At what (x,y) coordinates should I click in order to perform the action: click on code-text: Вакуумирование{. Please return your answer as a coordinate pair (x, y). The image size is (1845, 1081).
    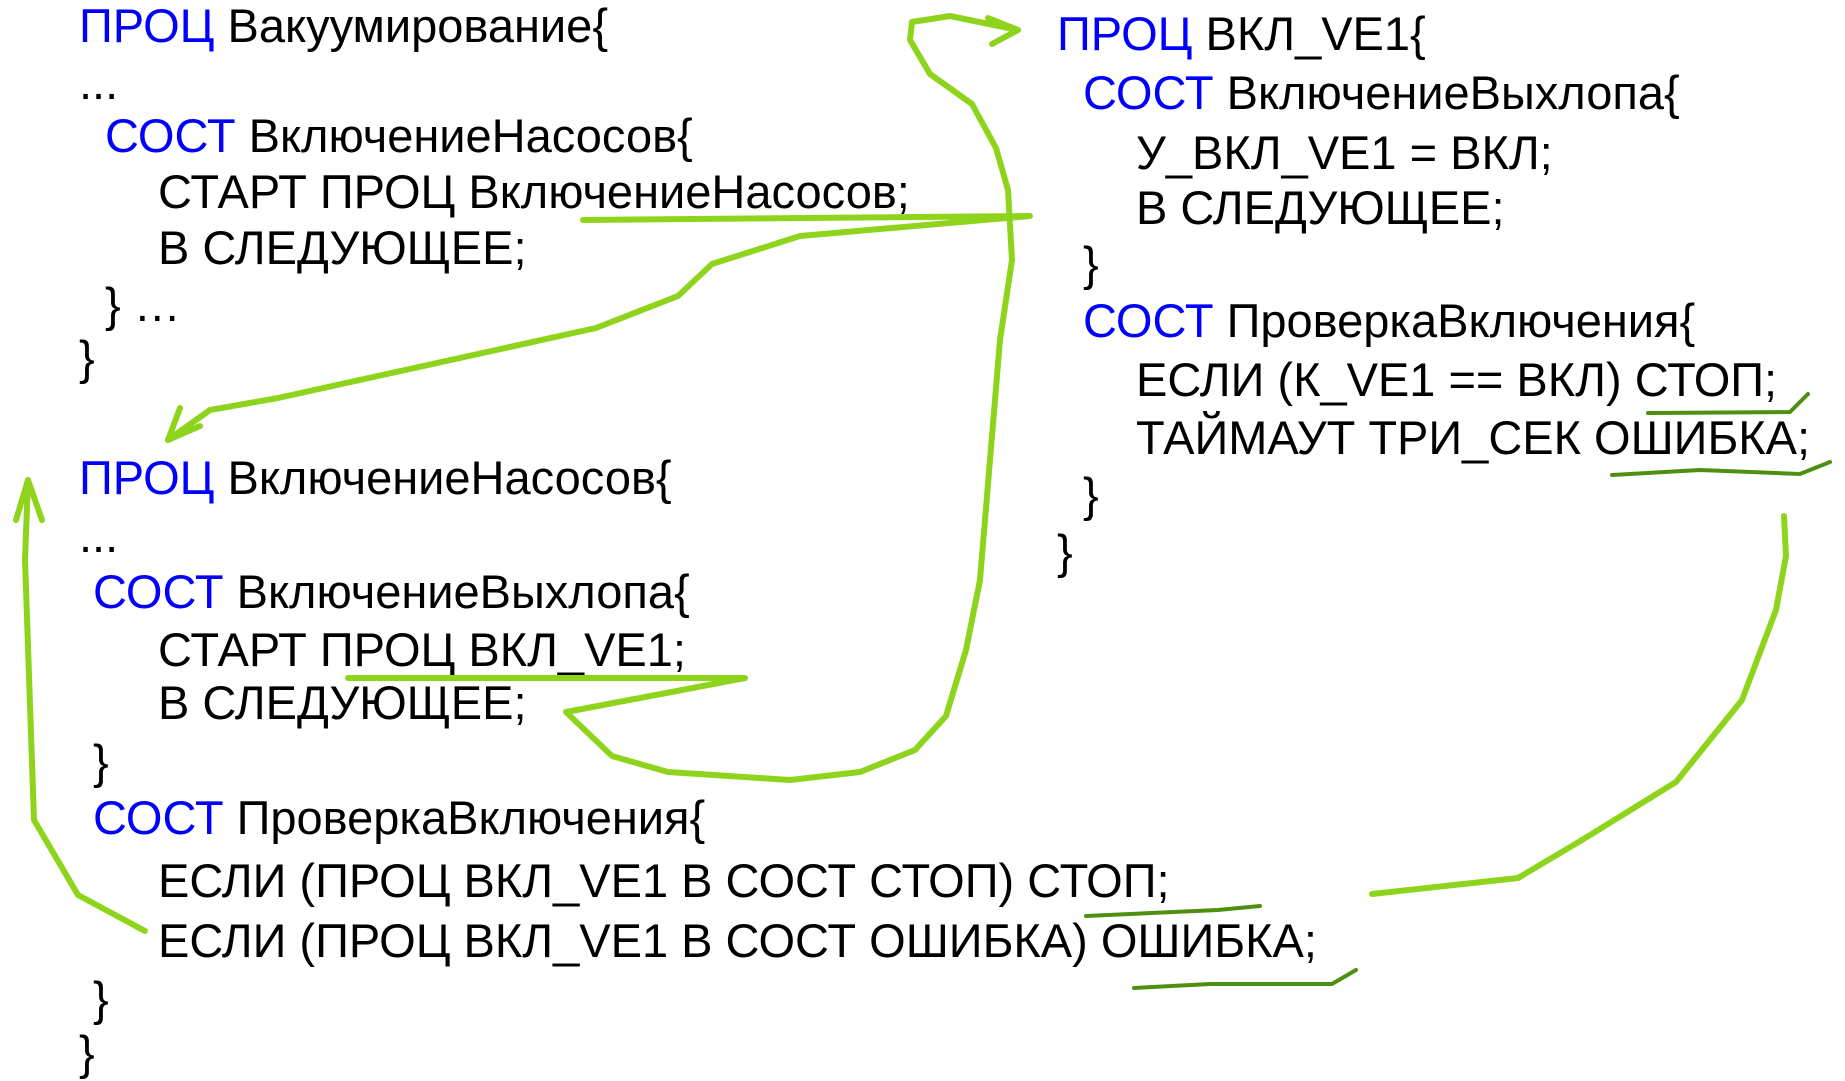
    Looking at the image, I should click on (411, 26).